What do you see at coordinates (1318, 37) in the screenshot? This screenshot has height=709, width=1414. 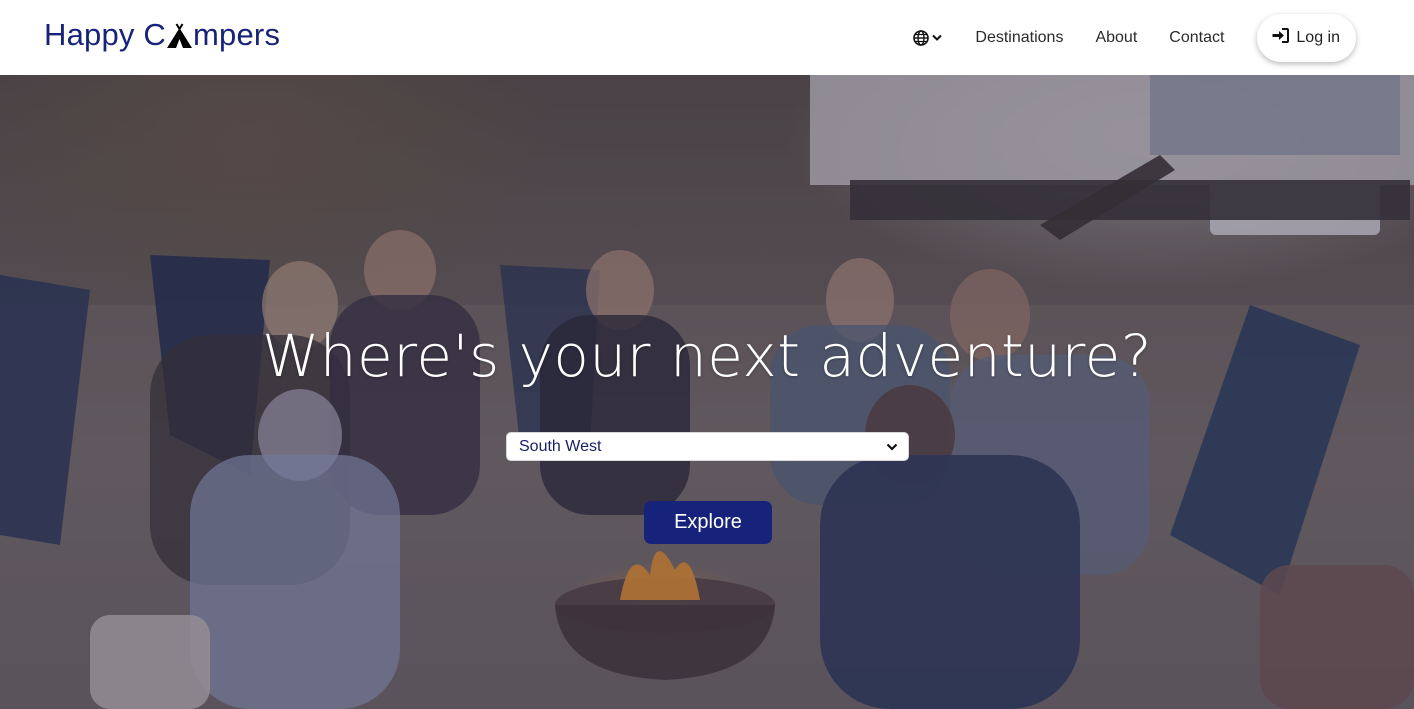 I see `login-label: Log in` at bounding box center [1318, 37].